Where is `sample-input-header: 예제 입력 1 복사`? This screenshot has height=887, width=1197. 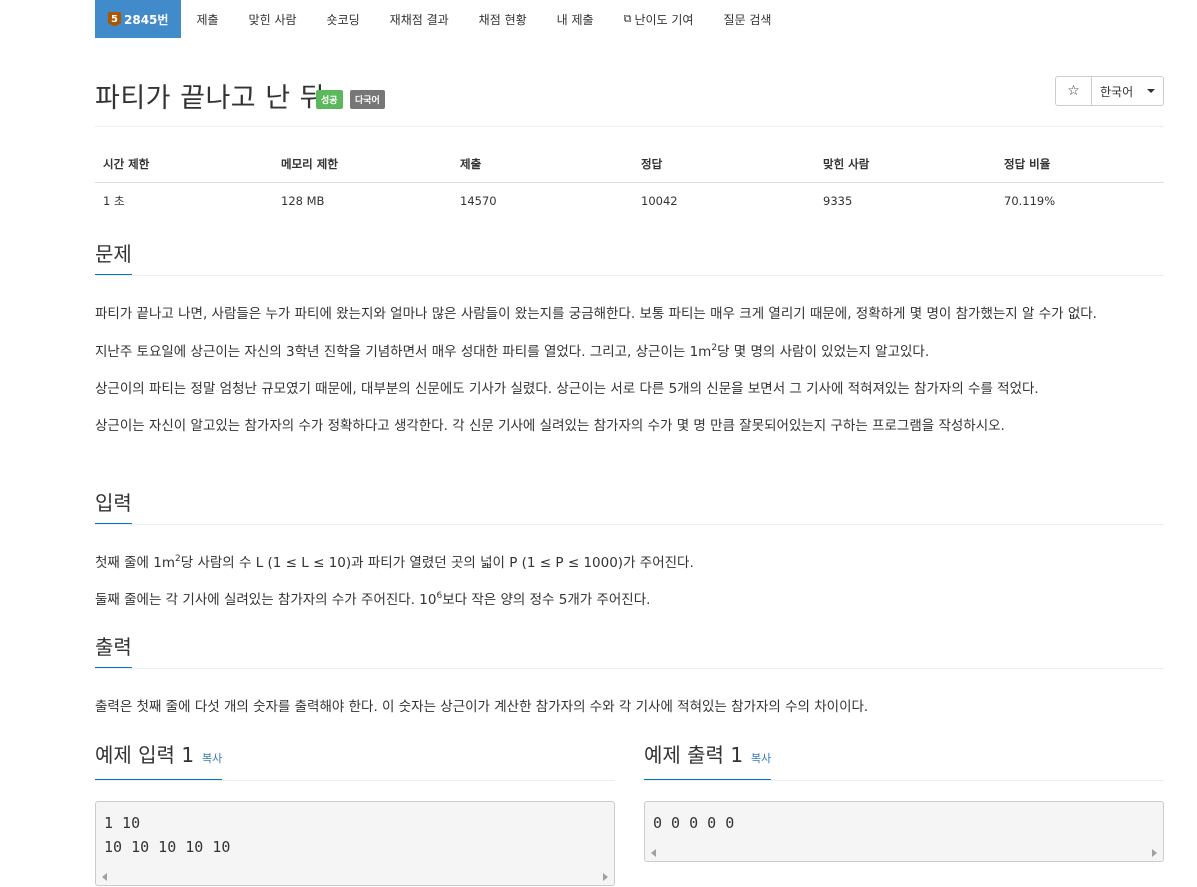 sample-input-header: 예제 입력 1 복사 is located at coordinates (355, 762).